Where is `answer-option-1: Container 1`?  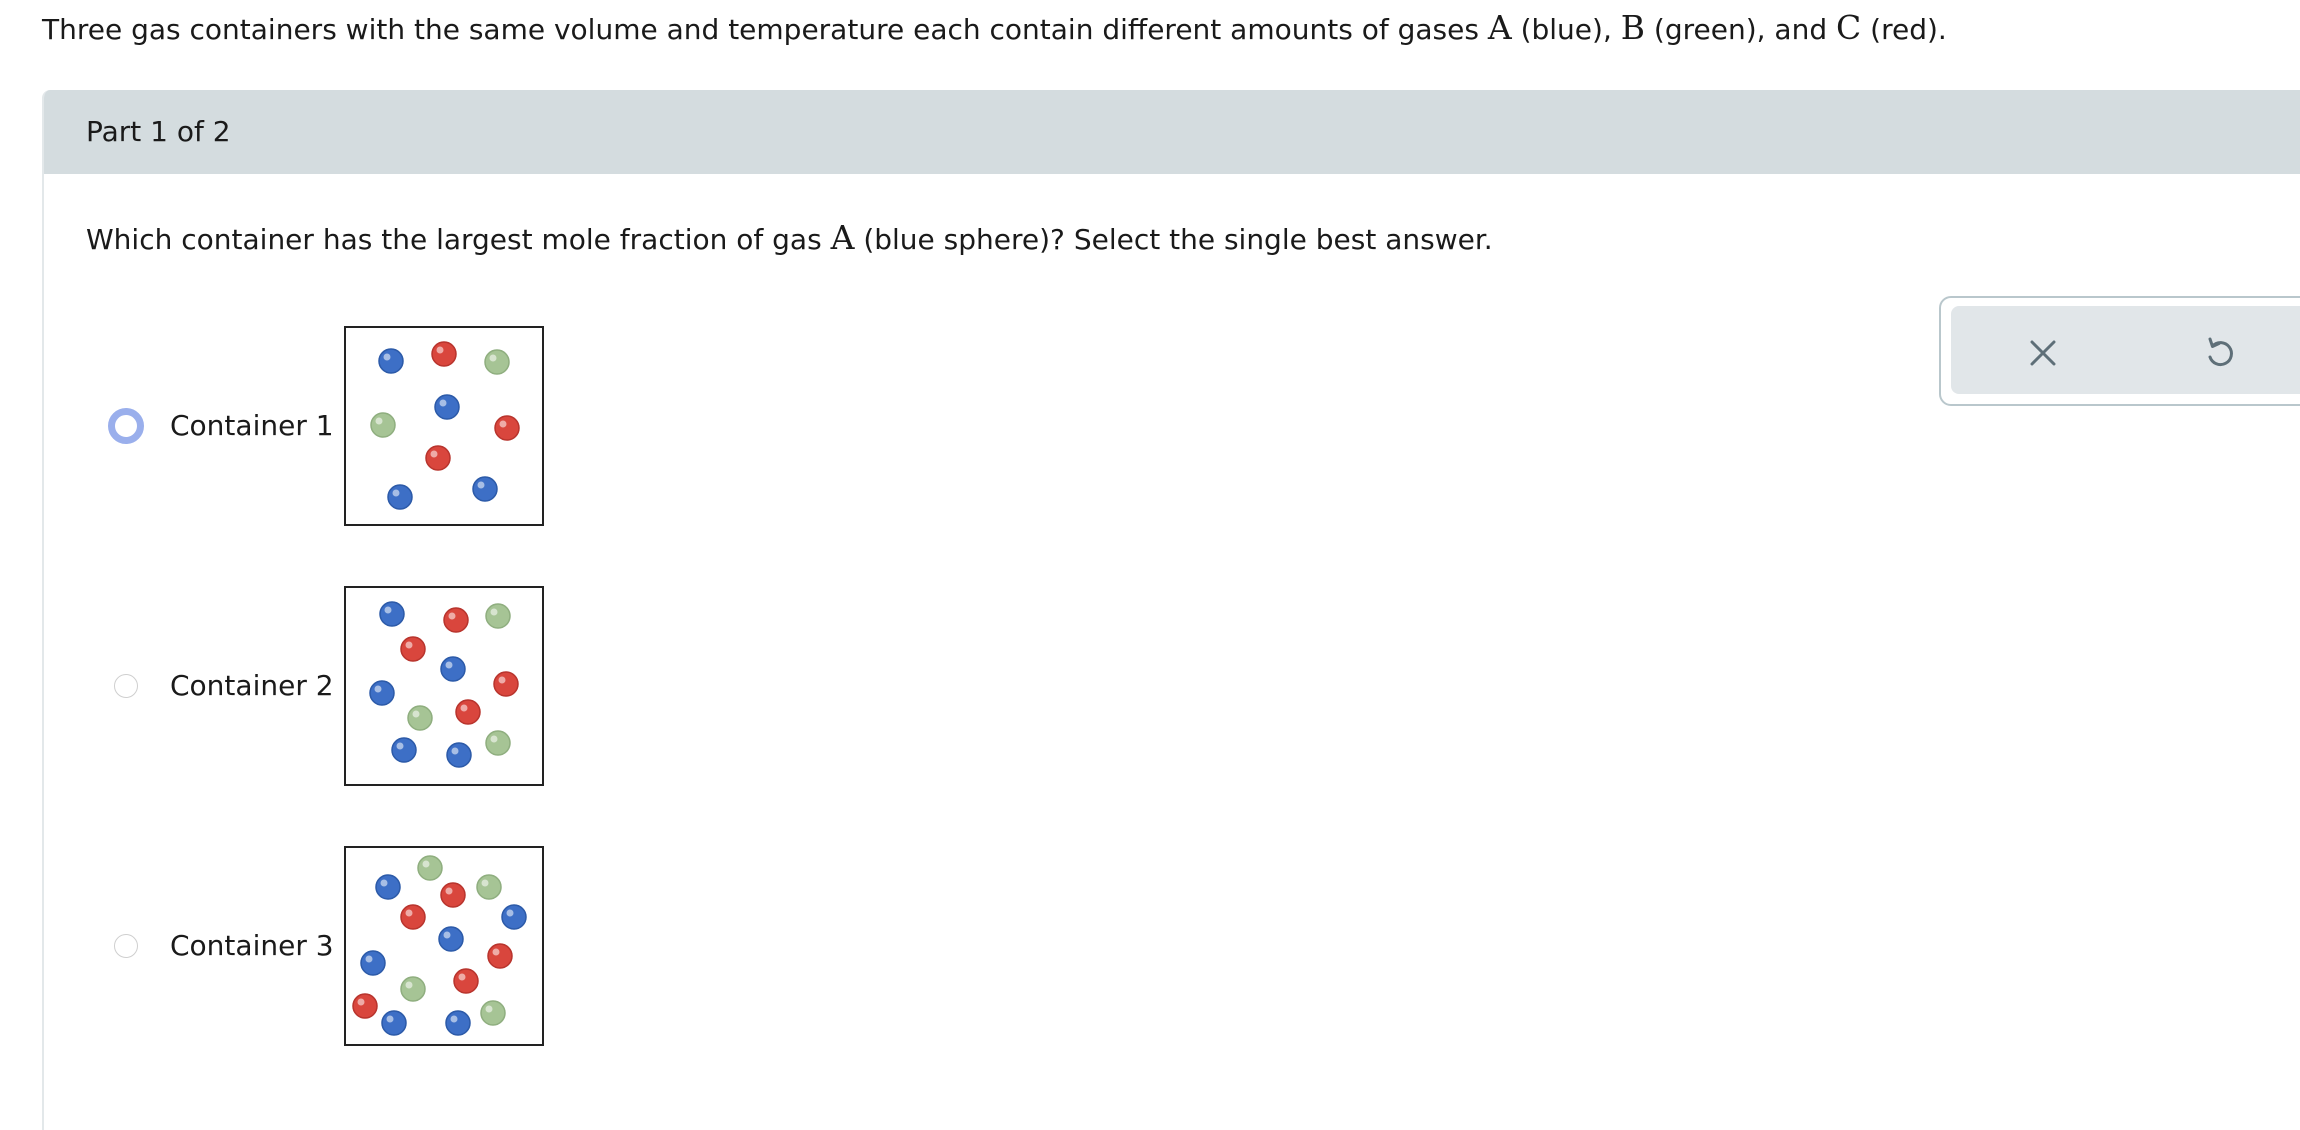
answer-option-1: Container 1 is located at coordinates (344, 424).